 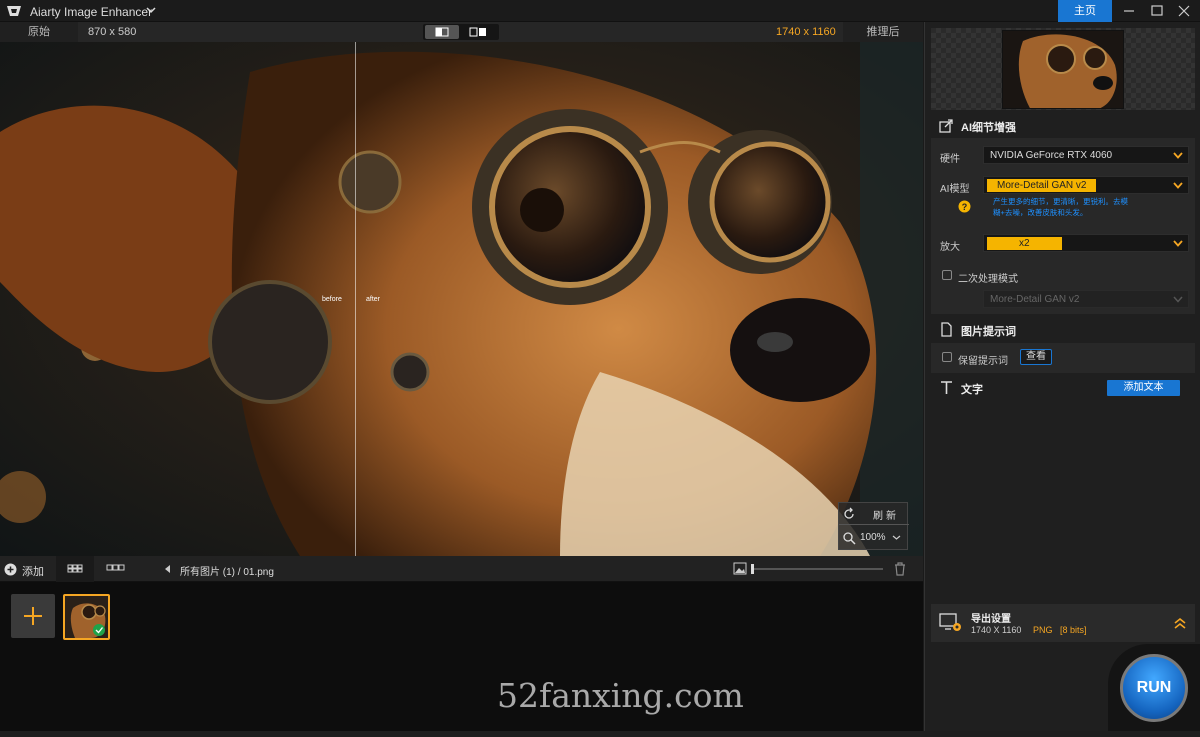 I want to click on add-image-tile, so click(x=33, y=616).